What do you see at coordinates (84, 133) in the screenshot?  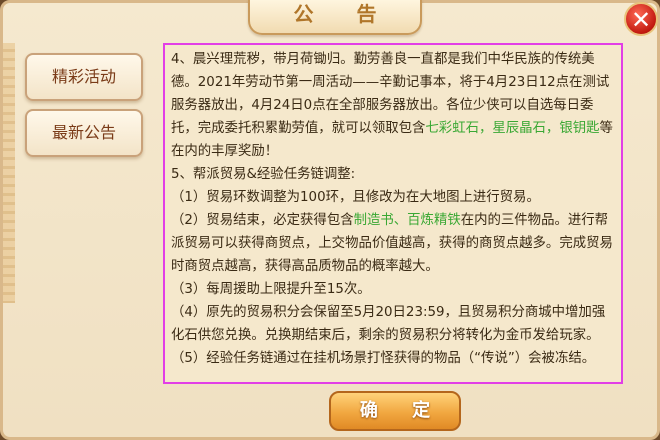 I see `tab-latest-announcement: 最新公告` at bounding box center [84, 133].